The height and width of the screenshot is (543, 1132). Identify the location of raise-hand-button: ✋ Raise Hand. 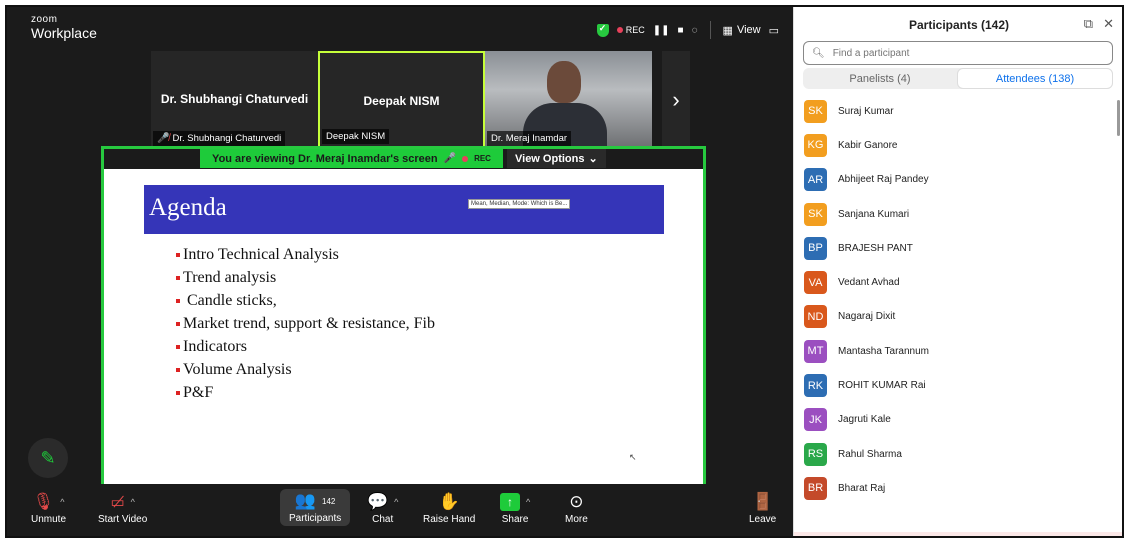
(449, 507).